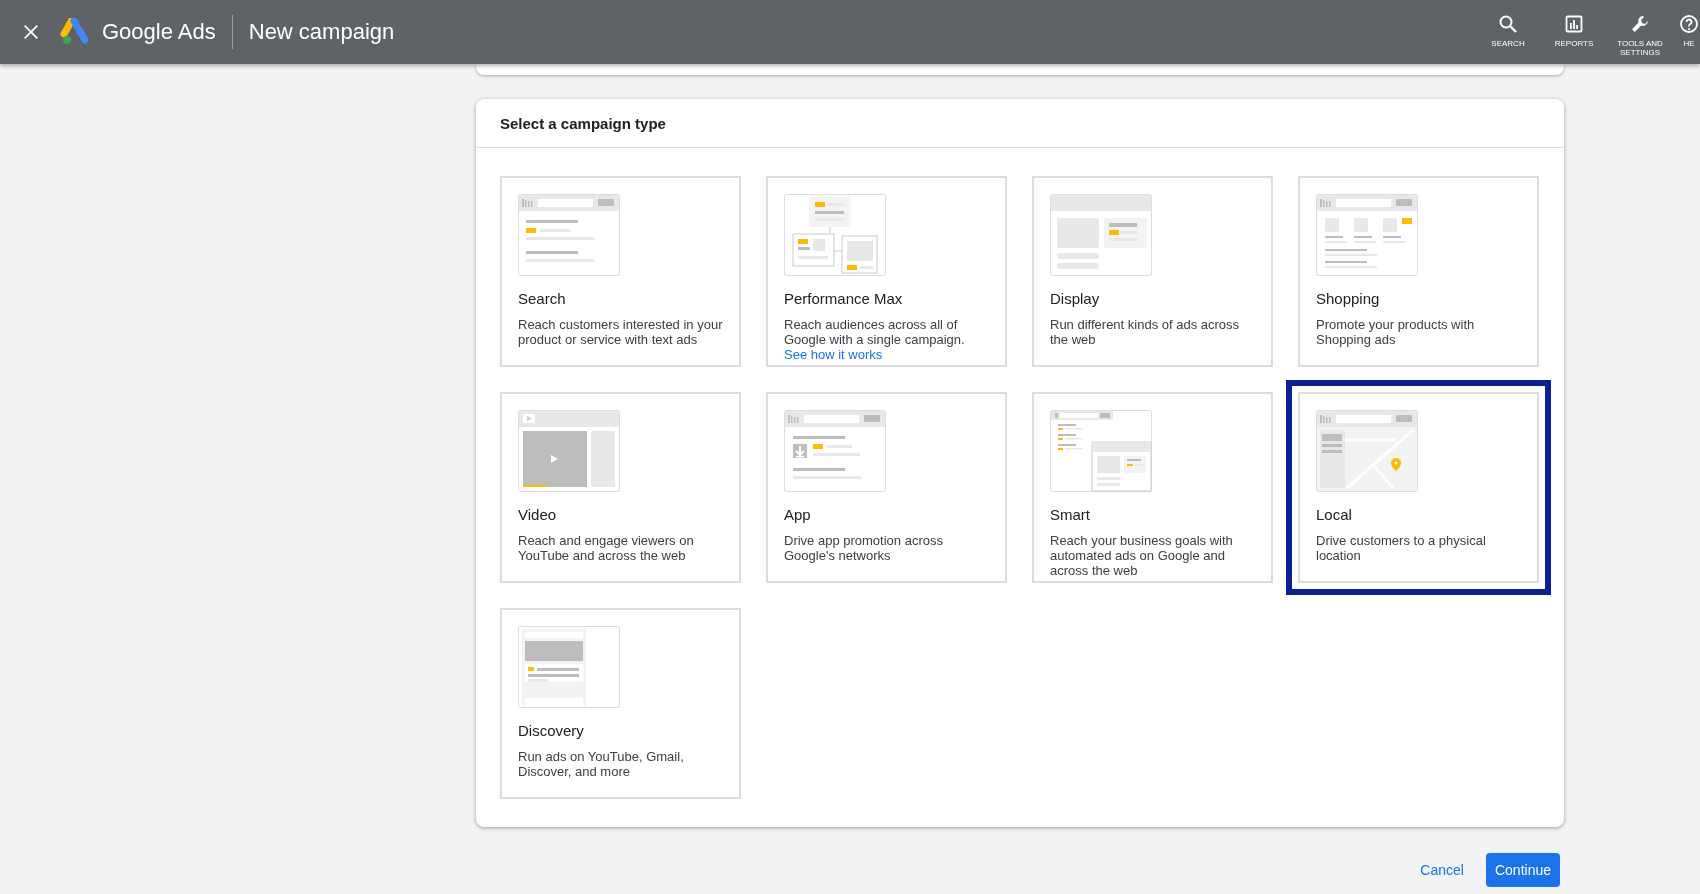 This screenshot has height=894, width=1700. What do you see at coordinates (321, 32) in the screenshot?
I see `page-title: New campaign` at bounding box center [321, 32].